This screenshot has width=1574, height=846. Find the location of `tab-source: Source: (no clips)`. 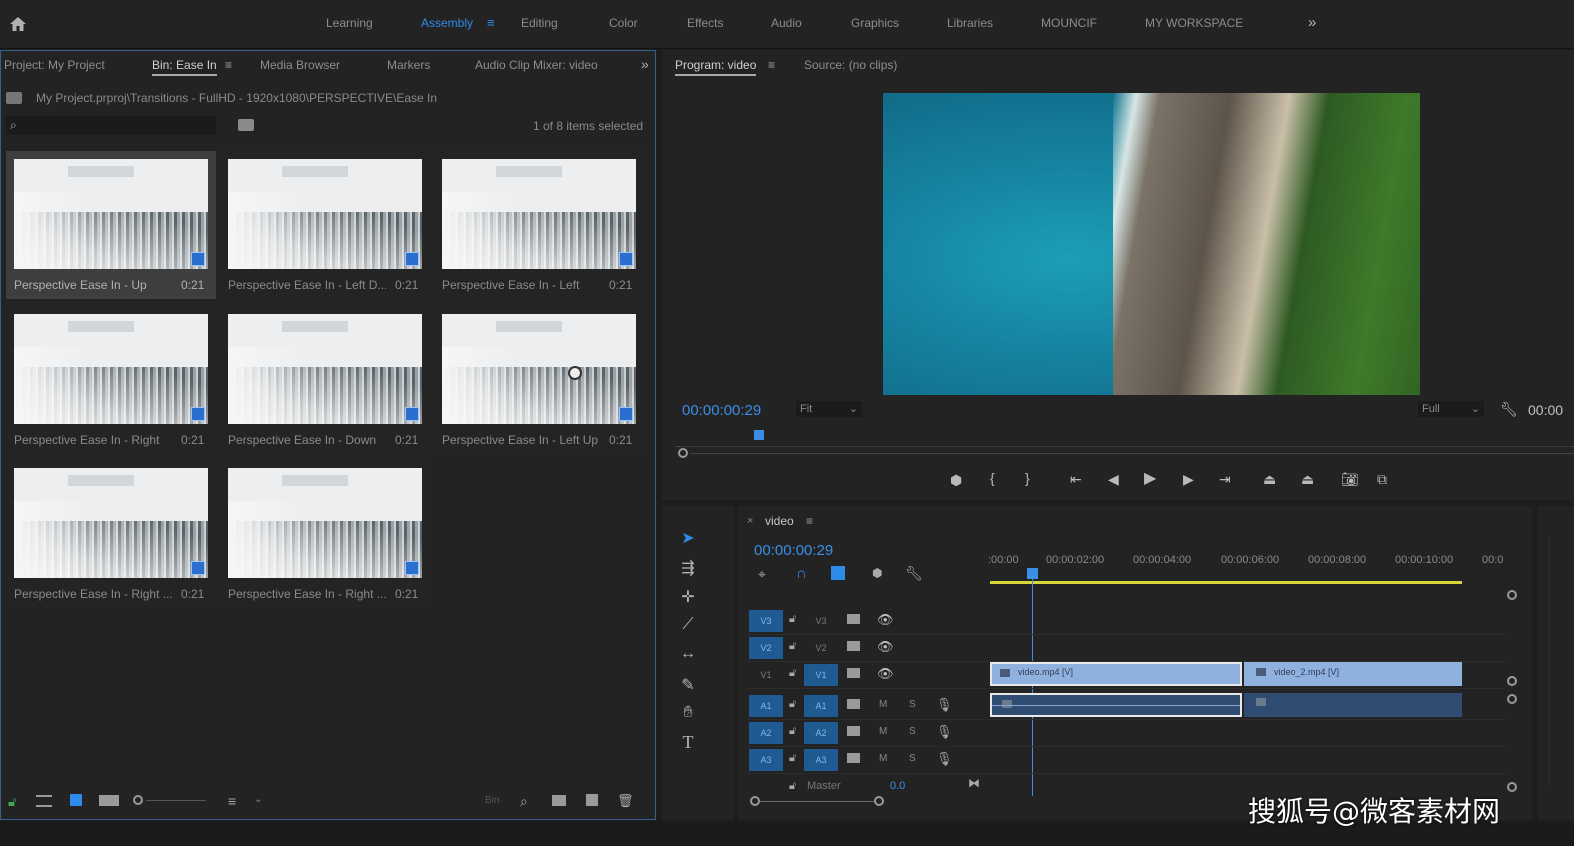

tab-source: Source: (no clips) is located at coordinates (850, 65).